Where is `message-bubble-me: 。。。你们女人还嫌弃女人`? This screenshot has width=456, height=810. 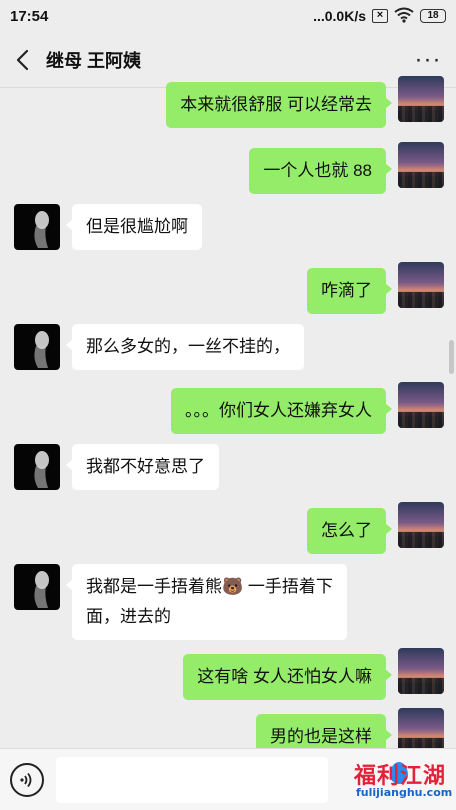
message-bubble-me: 。。。你们女人还嫌弃女人 is located at coordinates (281, 411).